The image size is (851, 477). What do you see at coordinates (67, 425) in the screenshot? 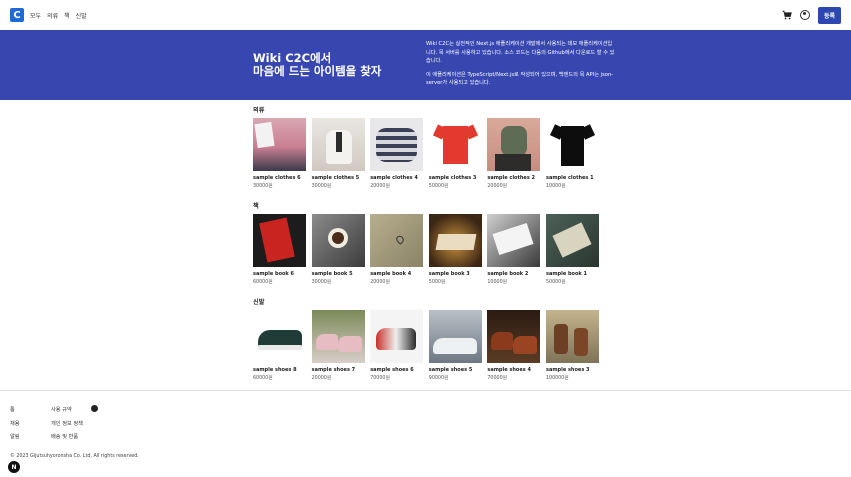
I see `footer-link-privacy: 개인 정보 정책` at bounding box center [67, 425].